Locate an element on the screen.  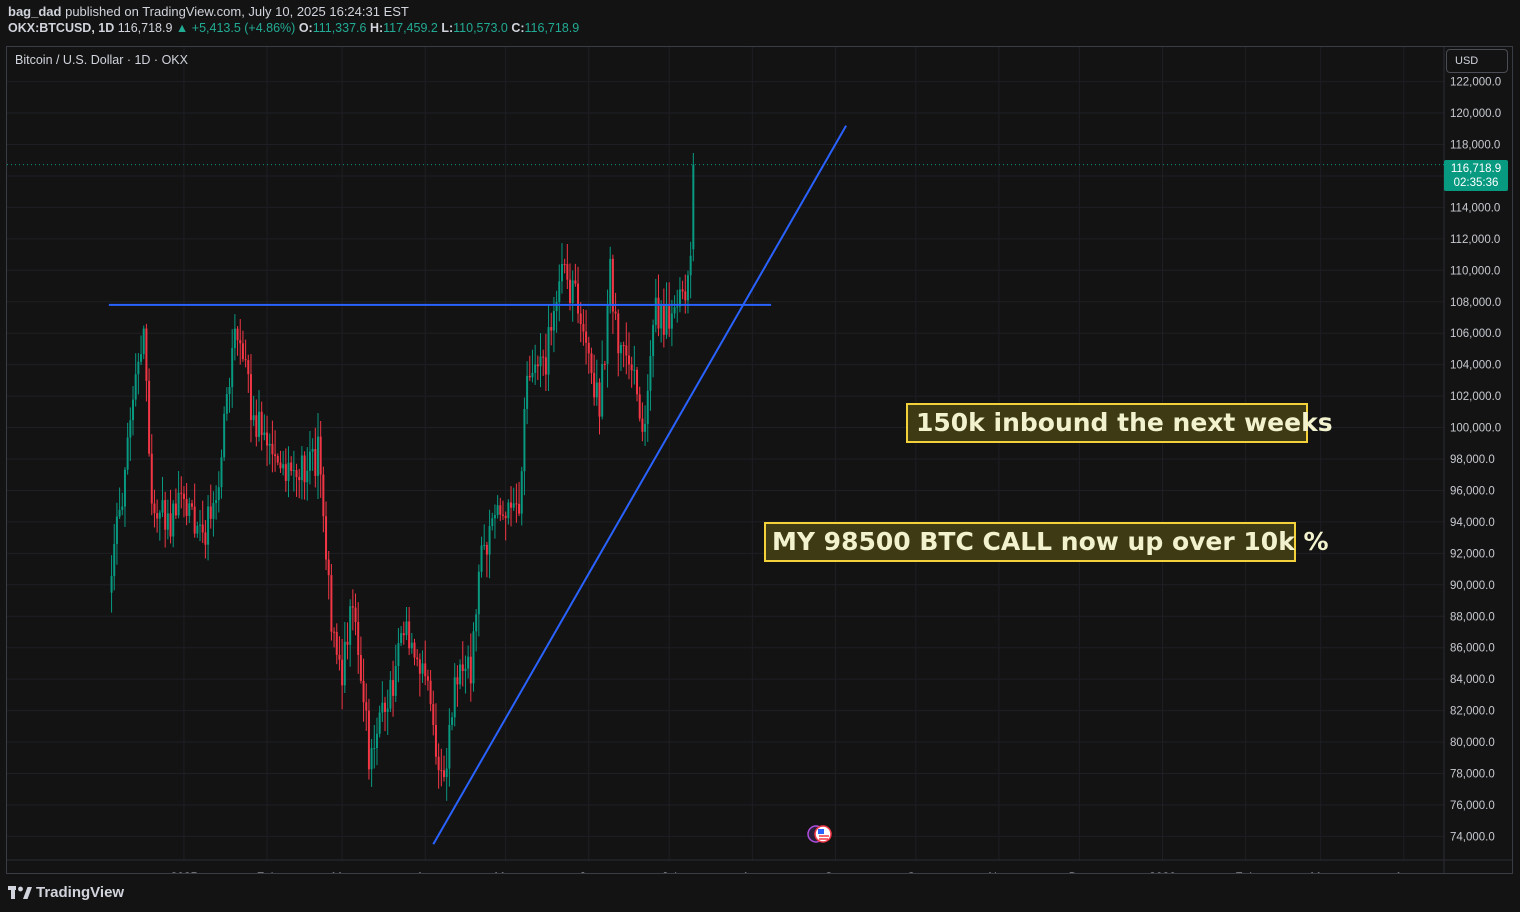
y-tick-label: 108,000.0 is located at coordinates (1475, 303).